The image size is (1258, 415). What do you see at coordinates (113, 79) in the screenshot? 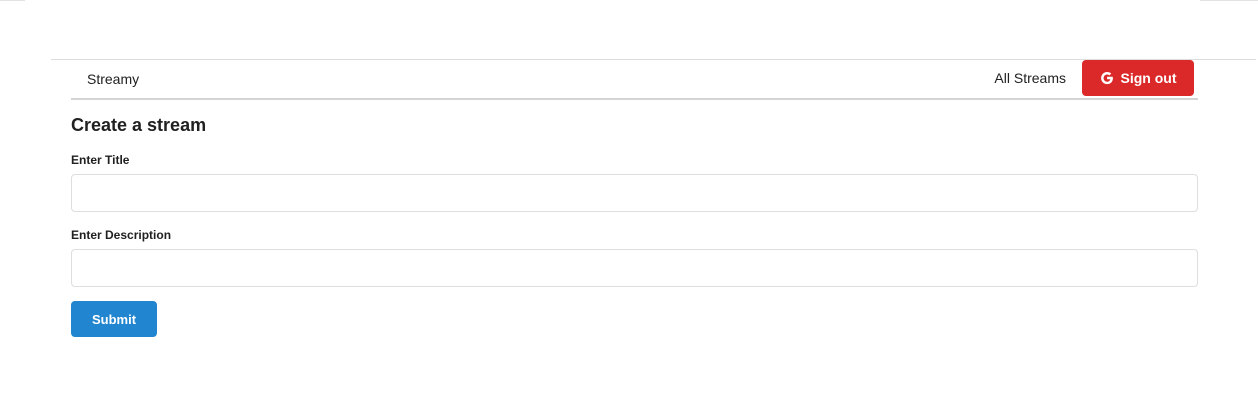
I see `brand-link: Streamy` at bounding box center [113, 79].